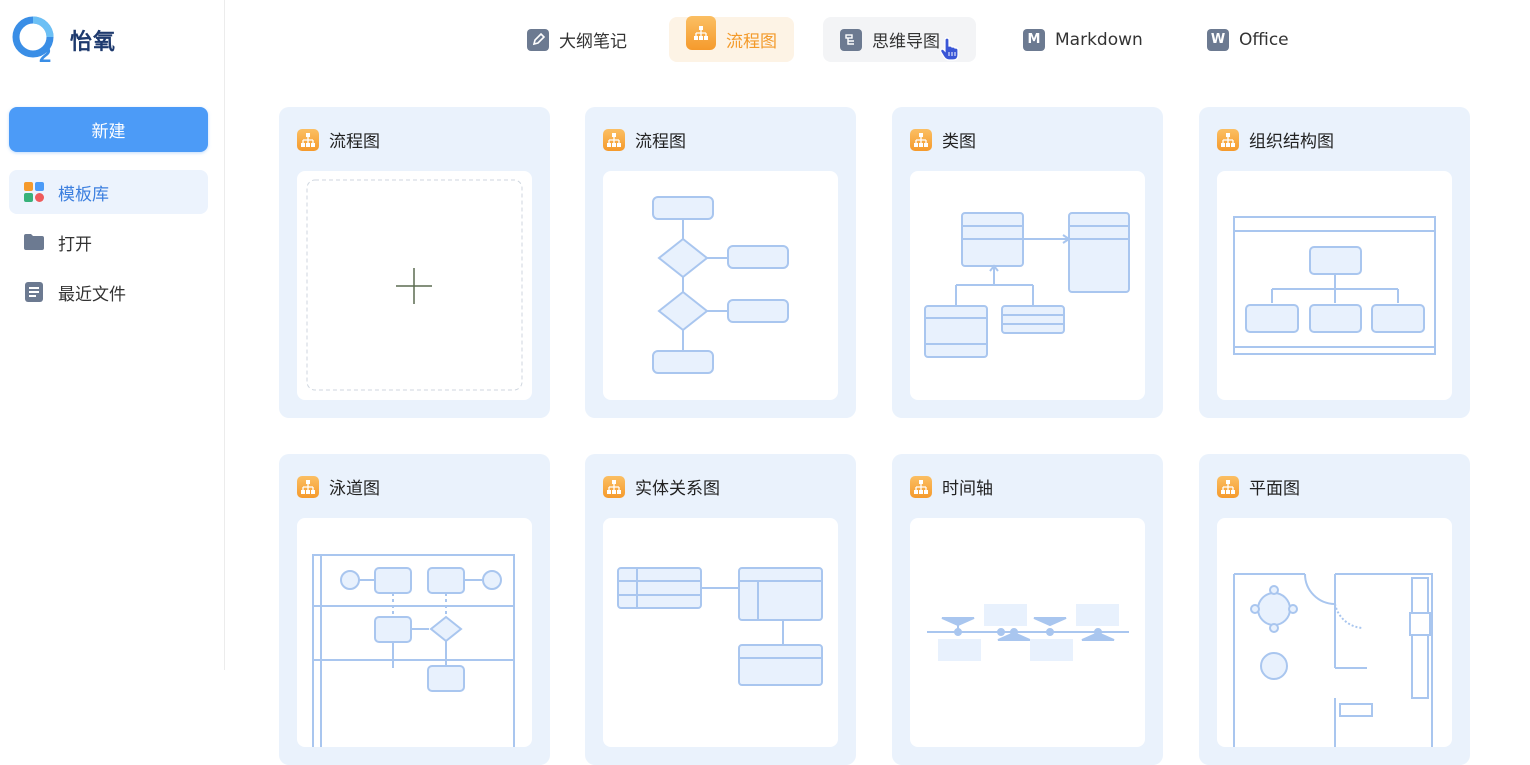 The height and width of the screenshot is (765, 1530). What do you see at coordinates (93, 42) in the screenshot?
I see `app-name: 怡氧` at bounding box center [93, 42].